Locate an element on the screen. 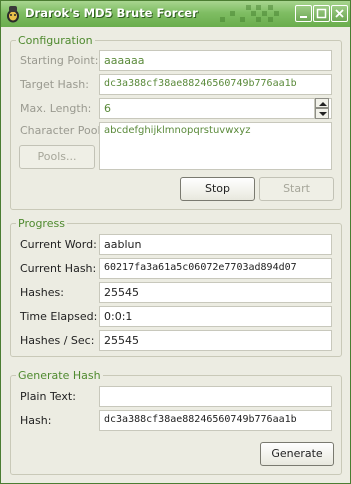 The height and width of the screenshot is (484, 351). title-pattern is located at coordinates (249, 13).